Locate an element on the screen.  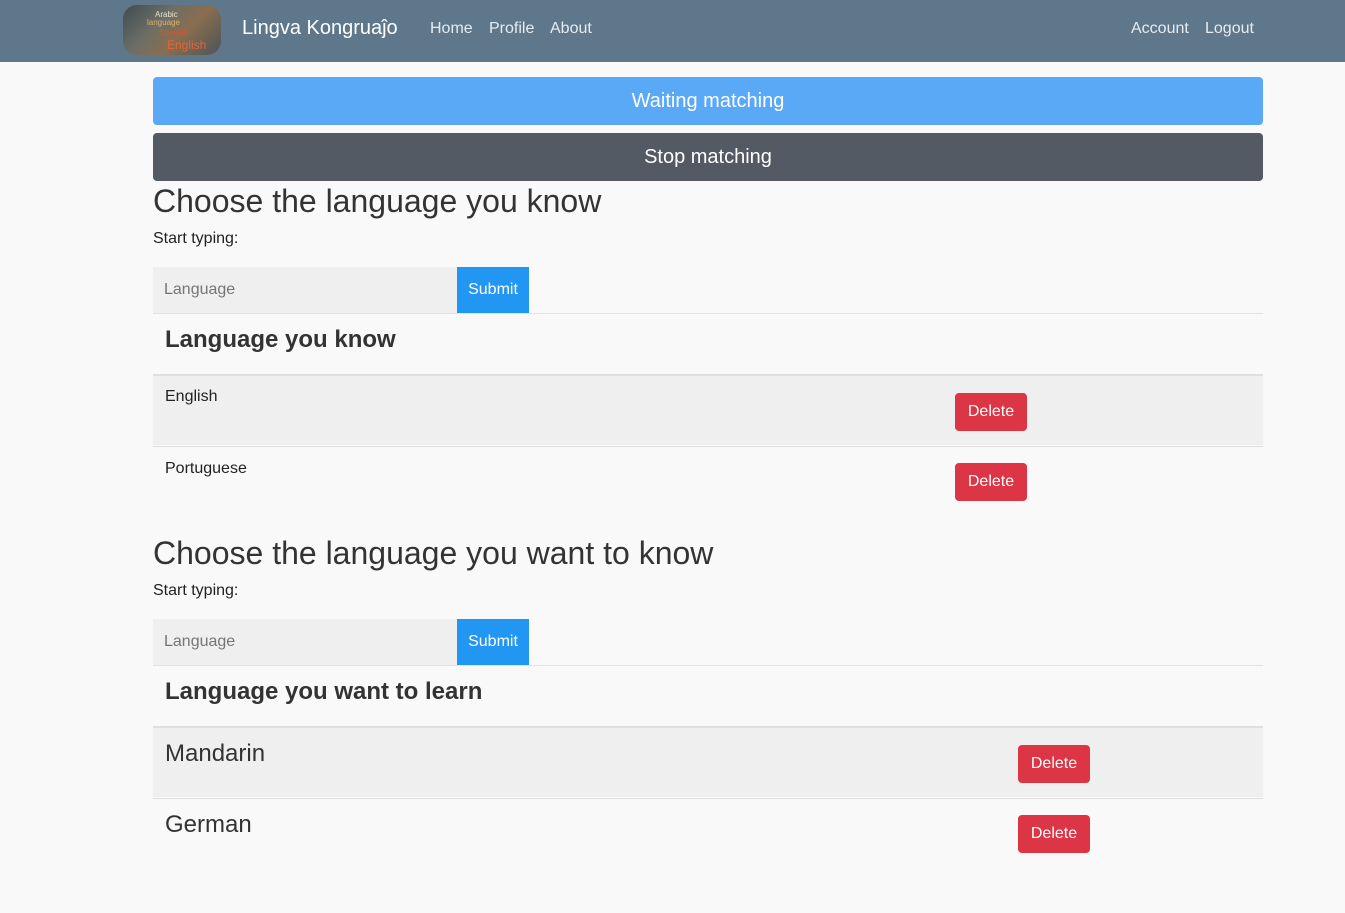
logo-word: English is located at coordinates (187, 45).